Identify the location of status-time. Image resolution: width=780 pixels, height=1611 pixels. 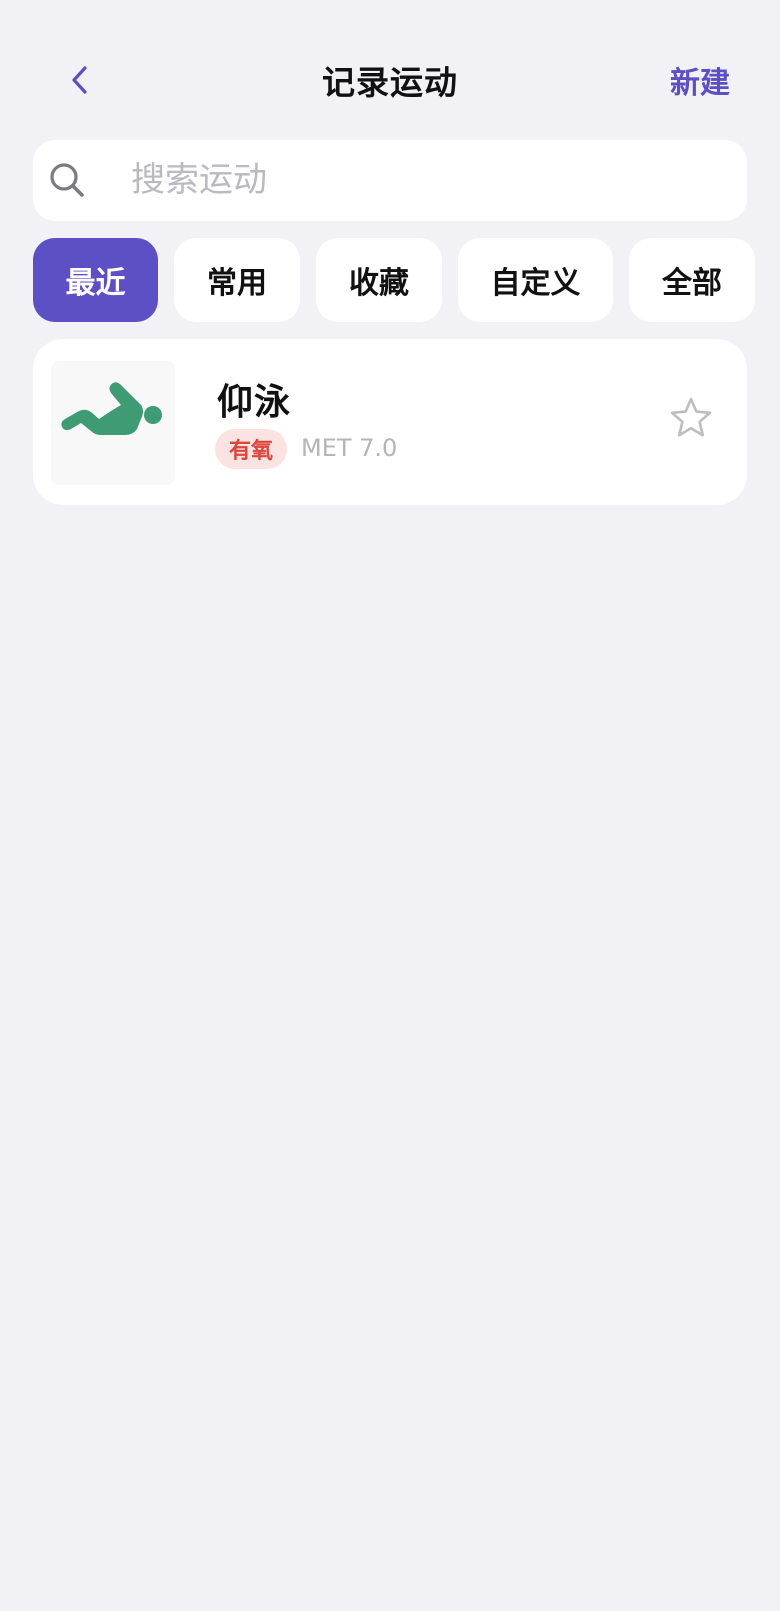
(121, 3).